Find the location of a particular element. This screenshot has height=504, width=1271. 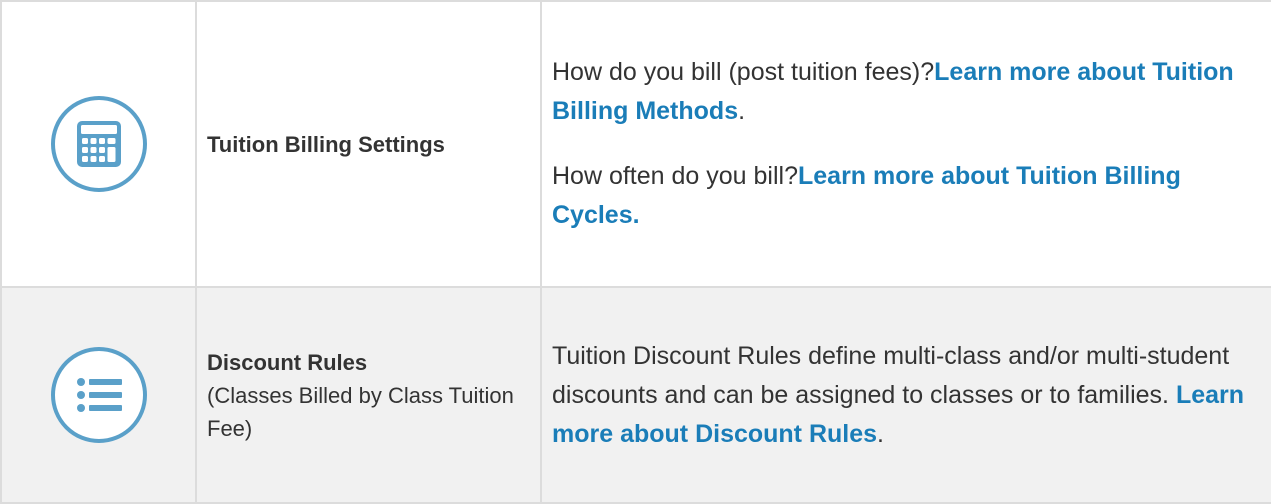

description-text: How do you bill (post tuition fees)? is located at coordinates (743, 72).